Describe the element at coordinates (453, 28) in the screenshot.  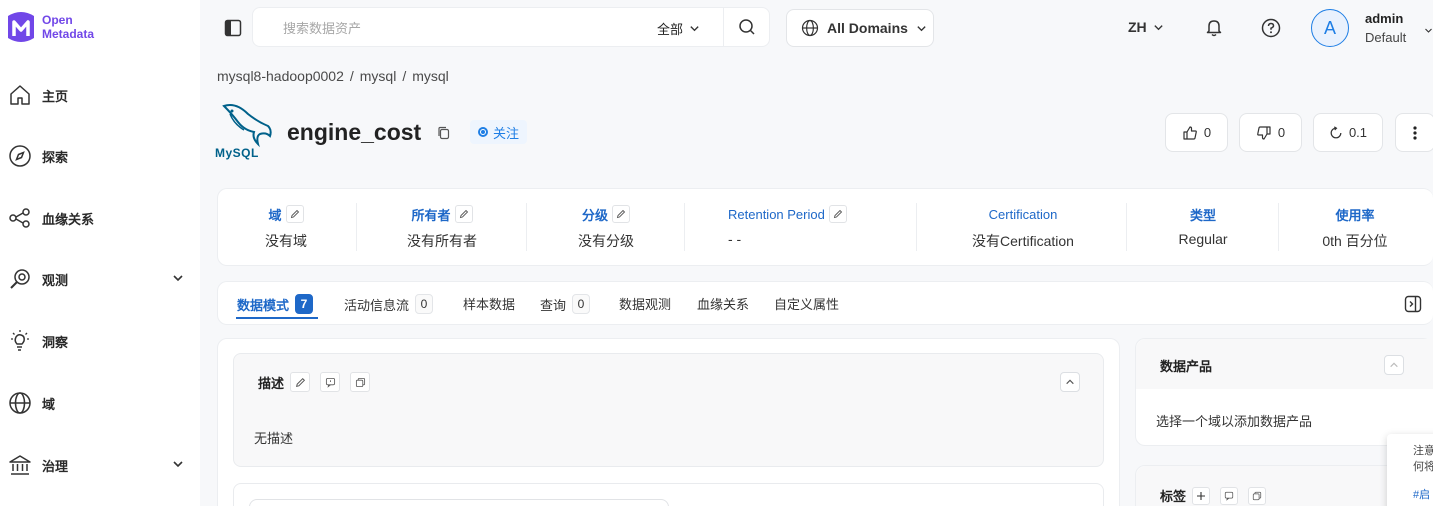
I see `search-input` at that location.